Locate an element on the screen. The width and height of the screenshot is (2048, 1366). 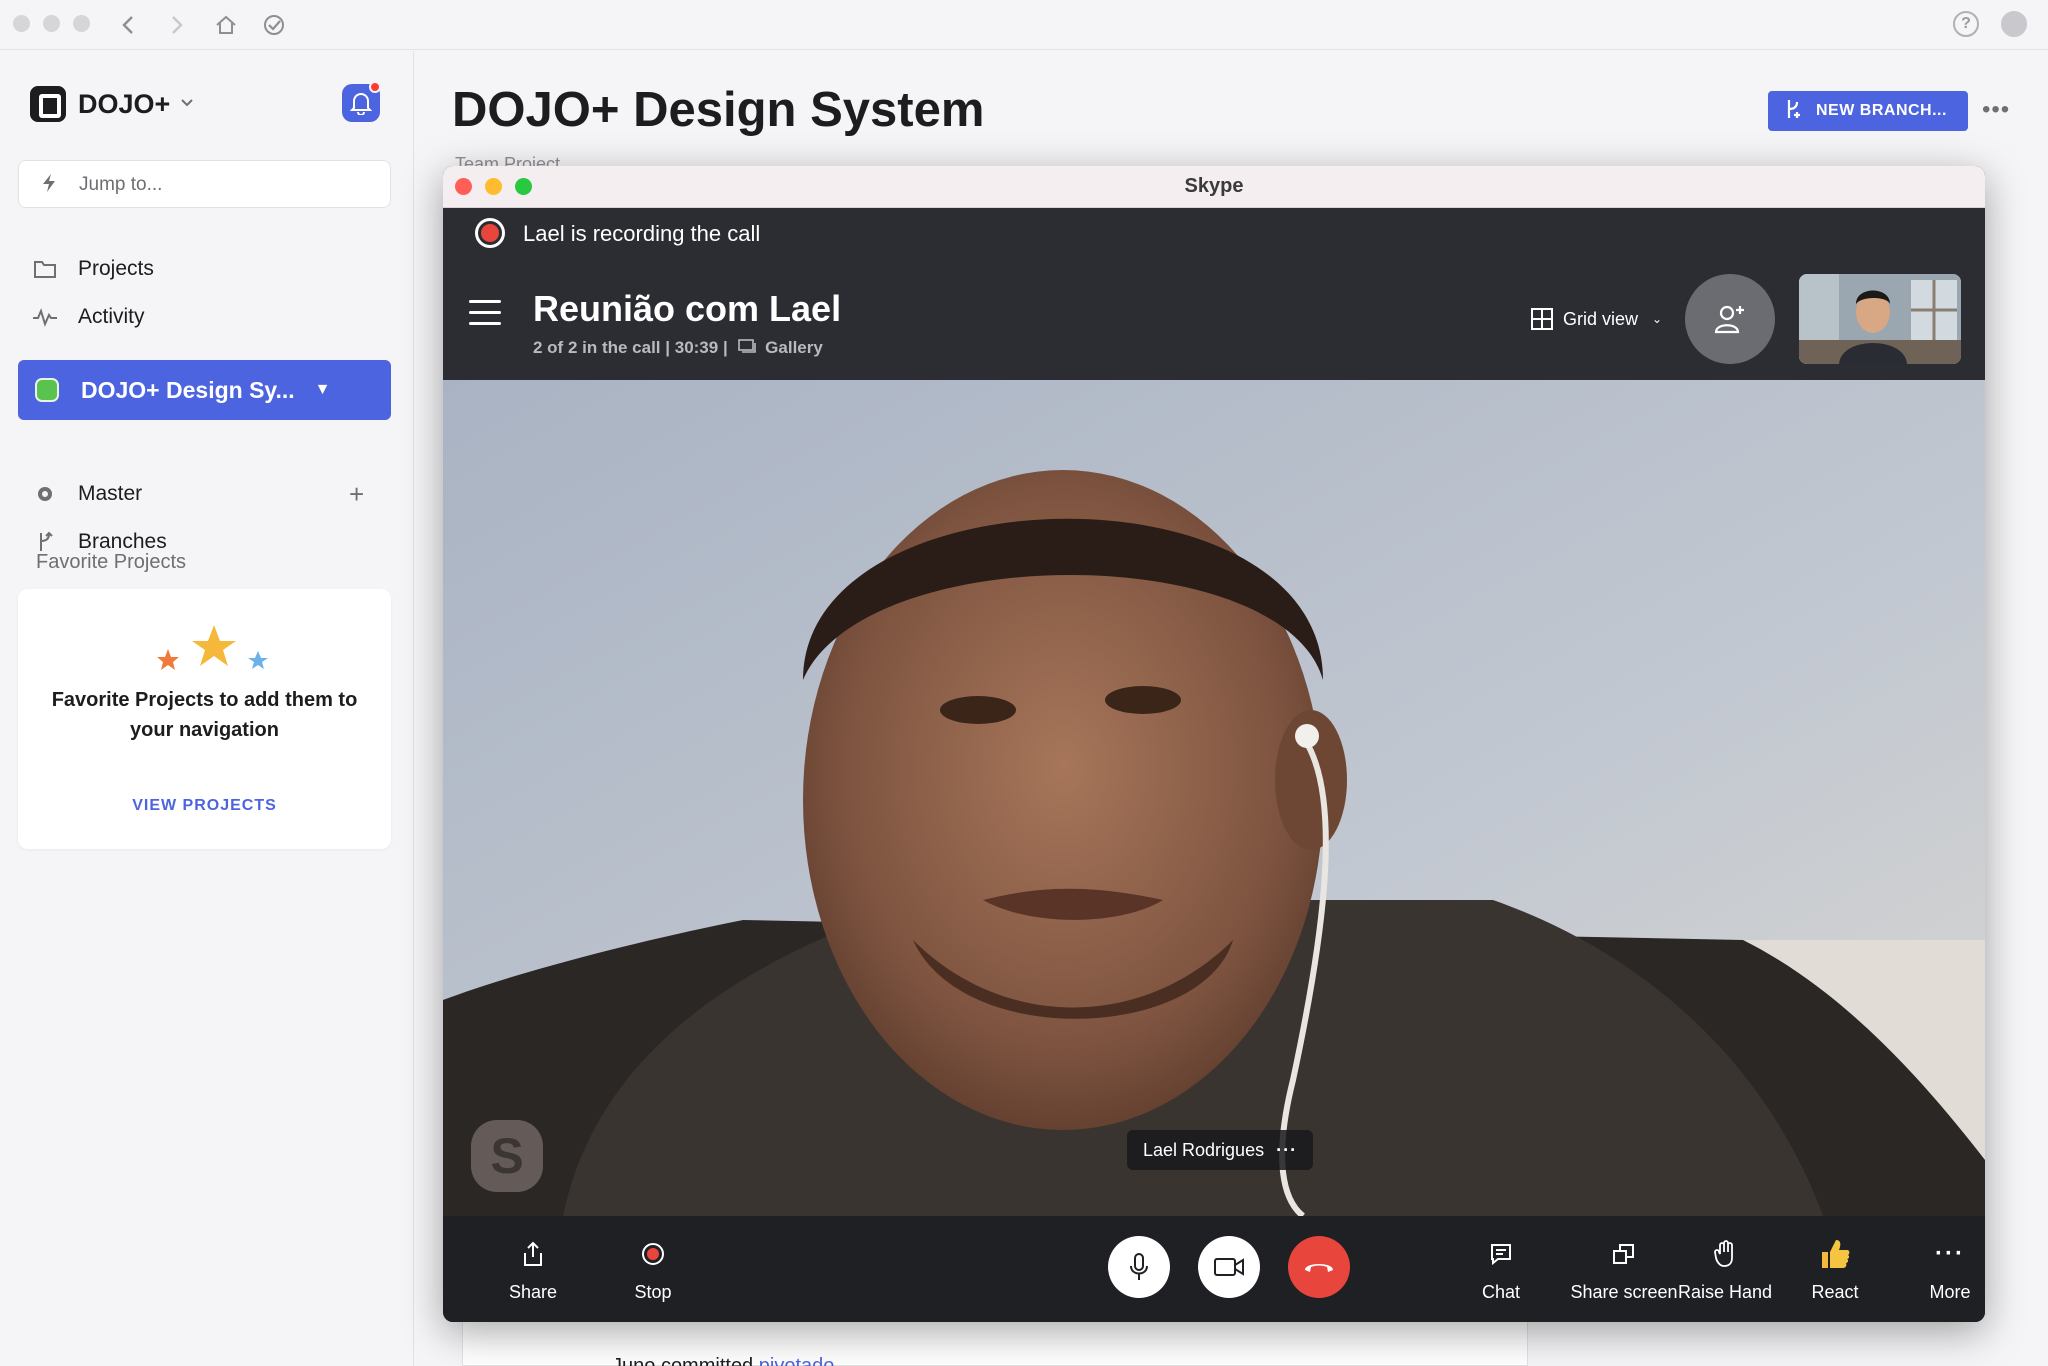
call-status-text: 2 of 2 in the call | 30:39 | is located at coordinates (630, 347).